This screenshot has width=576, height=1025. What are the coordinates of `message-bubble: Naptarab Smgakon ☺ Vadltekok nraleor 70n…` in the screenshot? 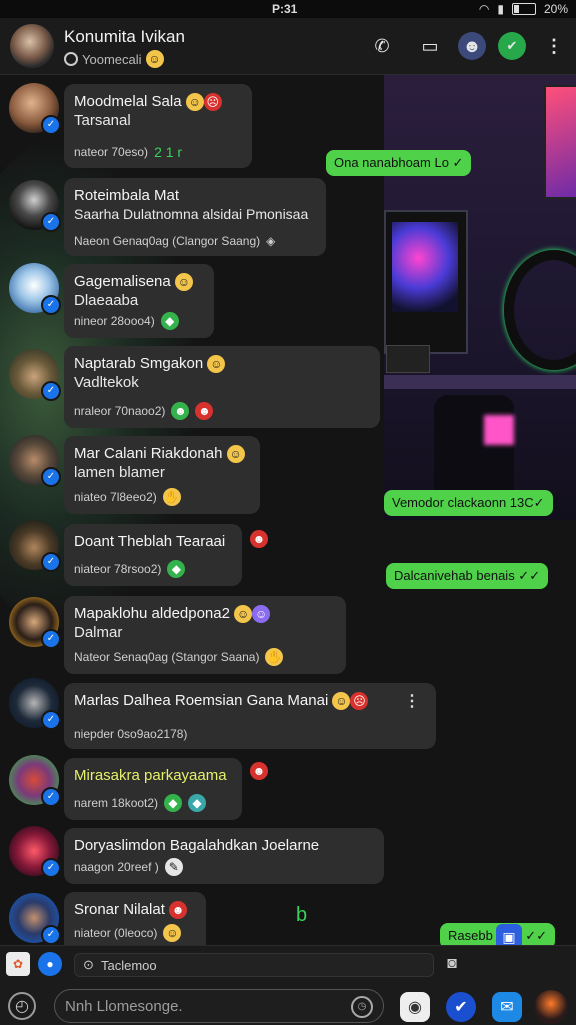 It's located at (222, 387).